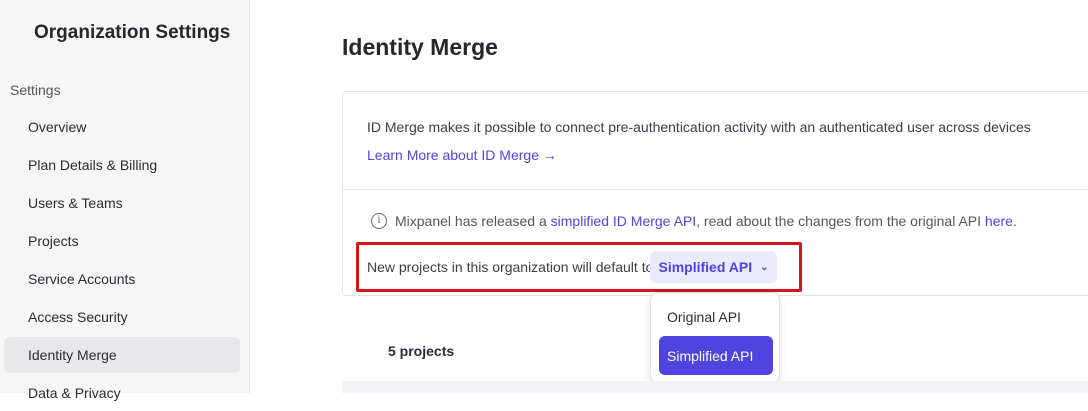 Image resolution: width=1088 pixels, height=411 pixels. I want to click on page-title: Identity Merge, so click(420, 47).